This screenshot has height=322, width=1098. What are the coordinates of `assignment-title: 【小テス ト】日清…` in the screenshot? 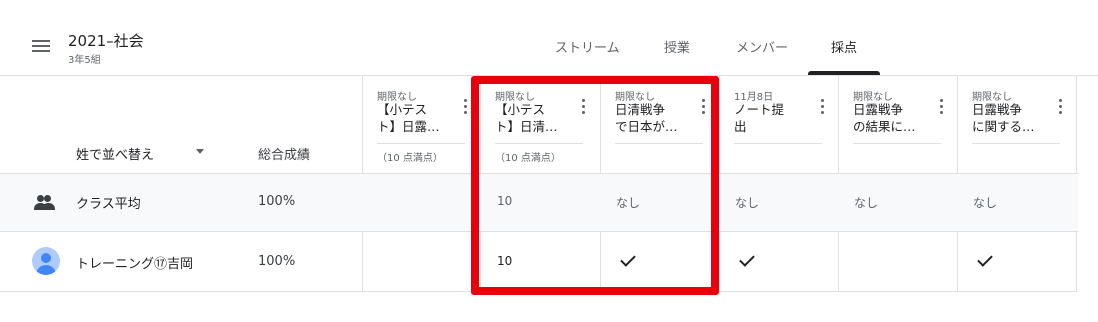 It's located at (534, 118).